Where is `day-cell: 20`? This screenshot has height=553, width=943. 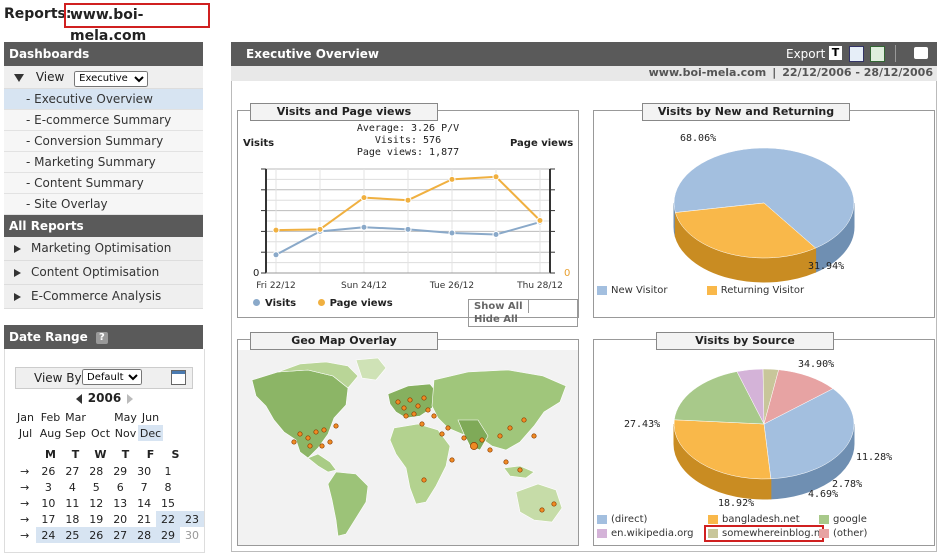 day-cell: 20 is located at coordinates (120, 519).